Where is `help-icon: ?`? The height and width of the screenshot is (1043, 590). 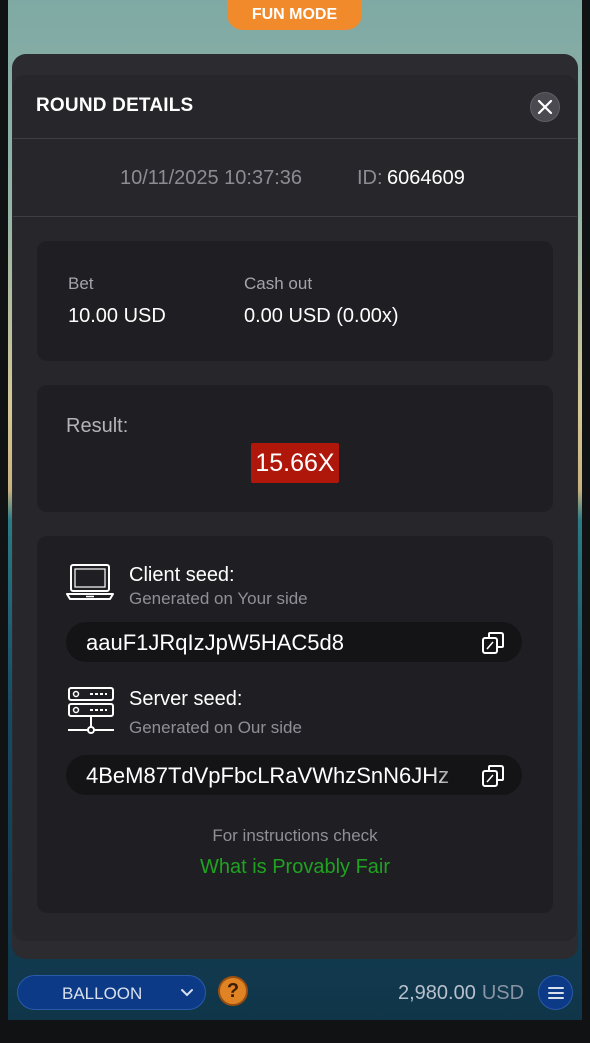 help-icon: ? is located at coordinates (233, 990).